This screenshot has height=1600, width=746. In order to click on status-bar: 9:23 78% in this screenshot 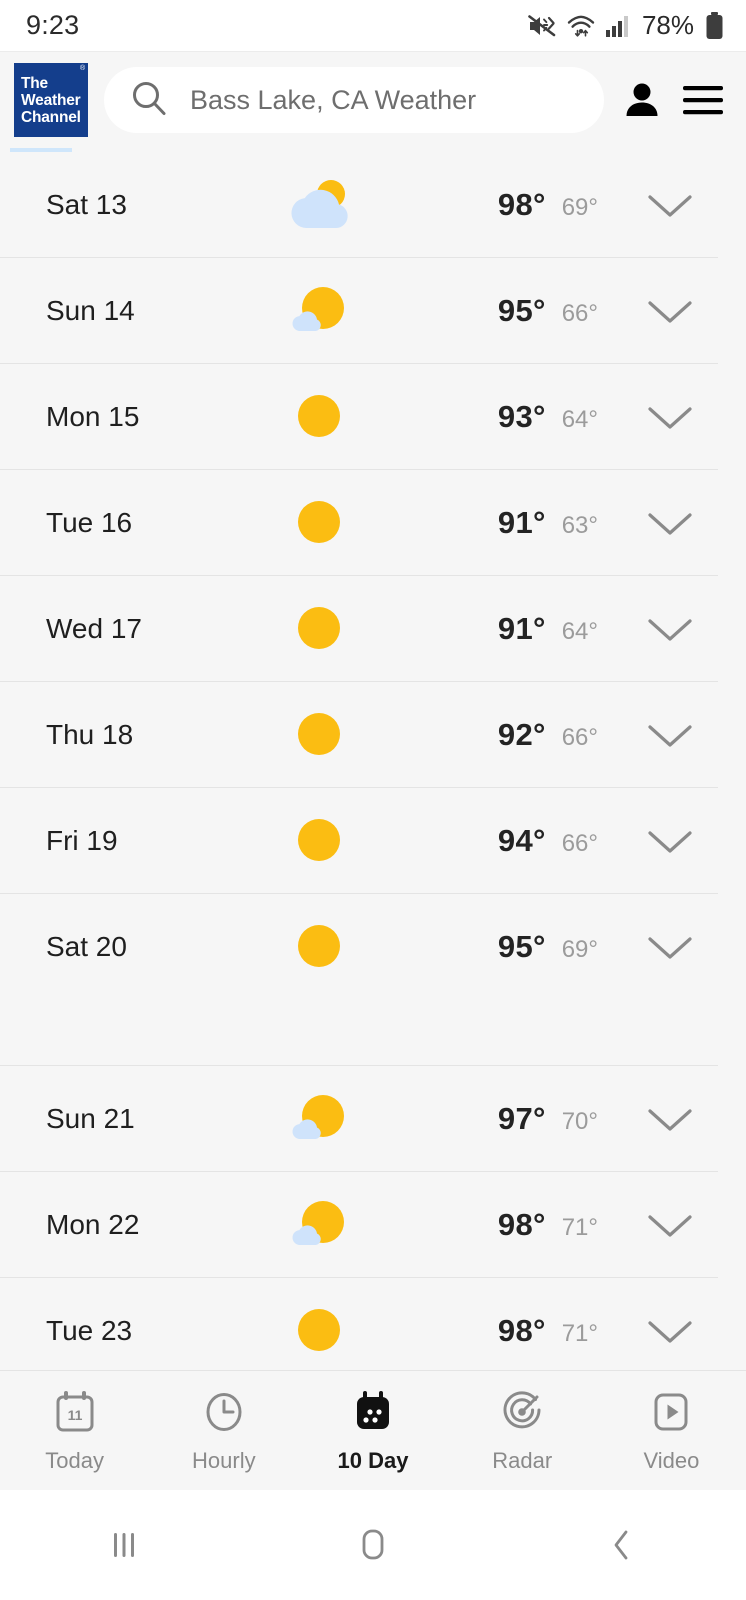, I will do `click(373, 26)`.